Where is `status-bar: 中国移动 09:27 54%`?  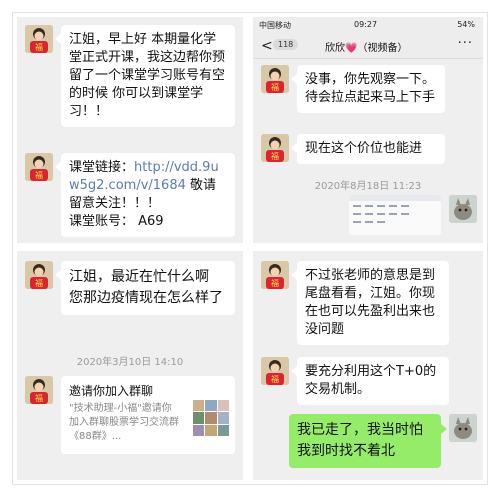 status-bar: 中国移动 09:27 54% is located at coordinates (368, 25).